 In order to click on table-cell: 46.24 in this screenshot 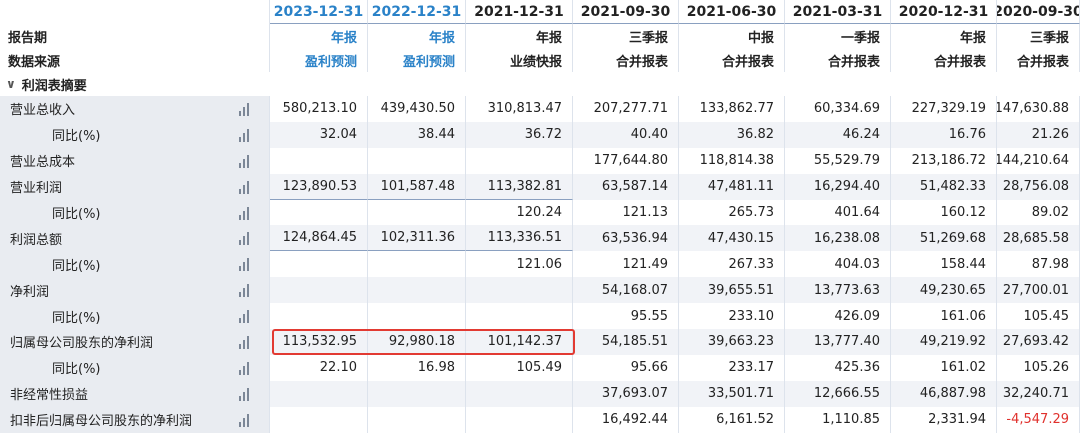, I will do `click(838, 134)`.